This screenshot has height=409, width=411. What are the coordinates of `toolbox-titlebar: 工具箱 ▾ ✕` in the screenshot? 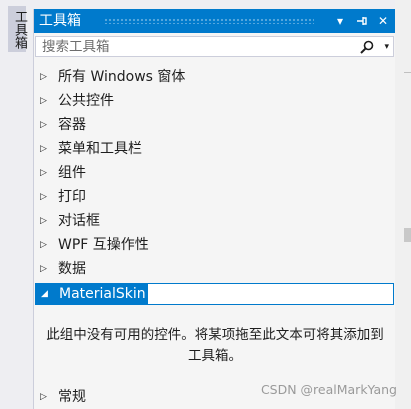 It's located at (215, 21).